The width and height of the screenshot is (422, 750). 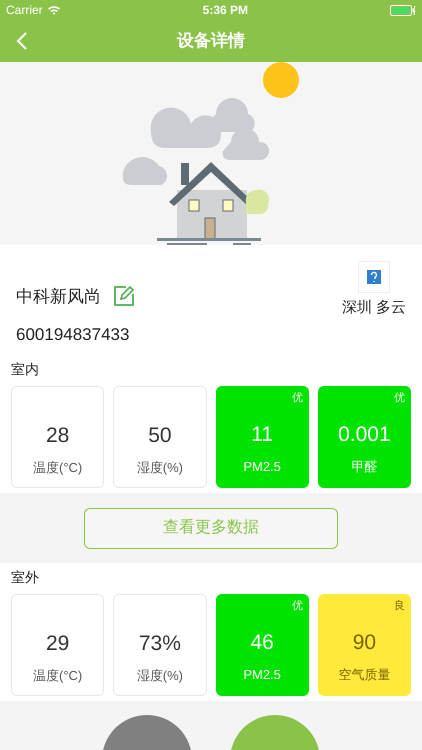 I want to click on weather-text: 深圳 多云, so click(x=374, y=308).